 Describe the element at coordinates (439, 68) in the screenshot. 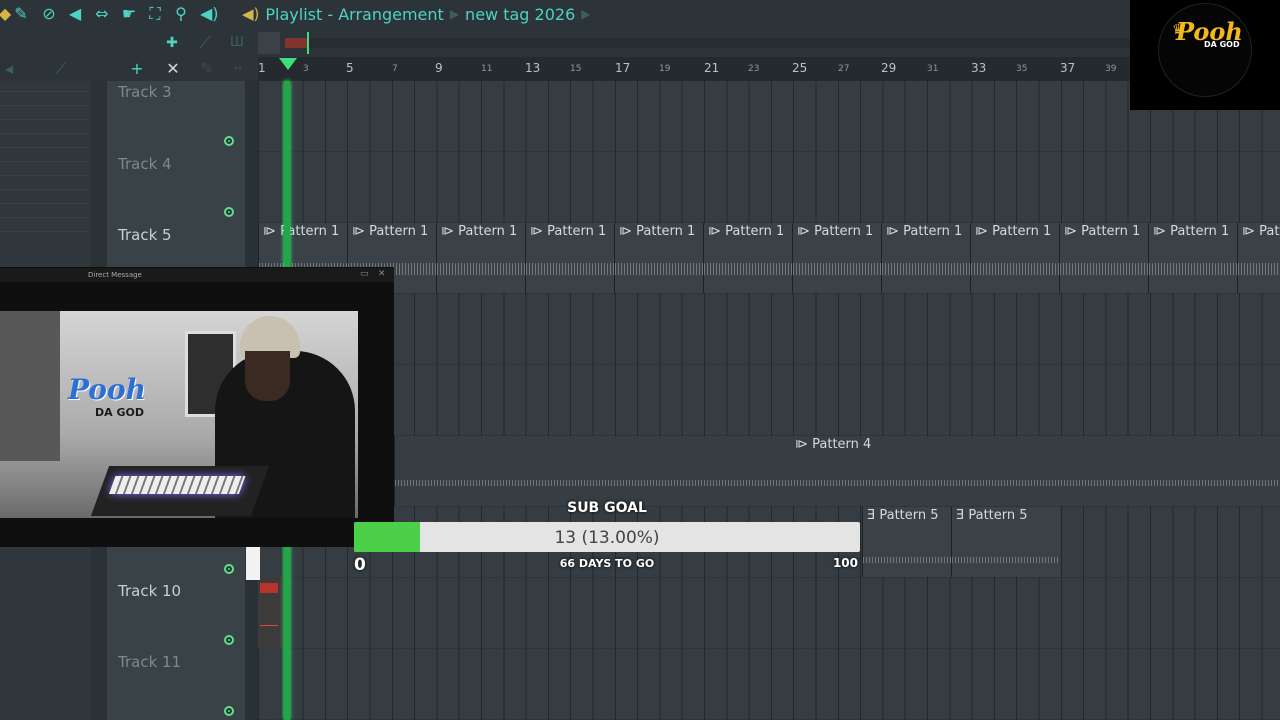

I see `bar-number: 9` at that location.